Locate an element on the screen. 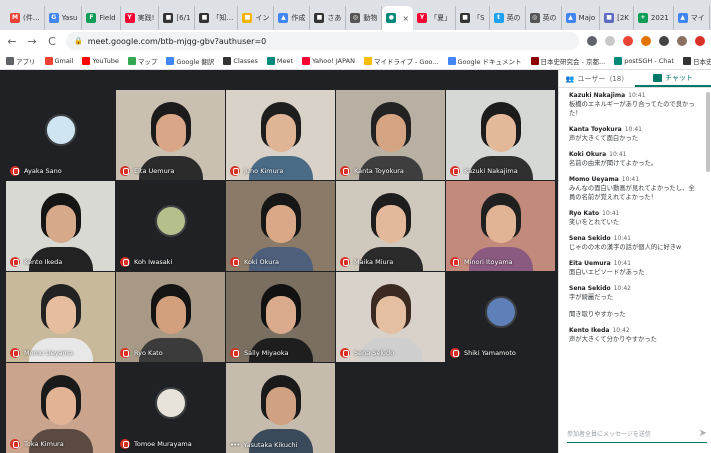 Image resolution: width=711 pixels, height=453 pixels. browser-tab: ■ [6/1 is located at coordinates (177, 18).